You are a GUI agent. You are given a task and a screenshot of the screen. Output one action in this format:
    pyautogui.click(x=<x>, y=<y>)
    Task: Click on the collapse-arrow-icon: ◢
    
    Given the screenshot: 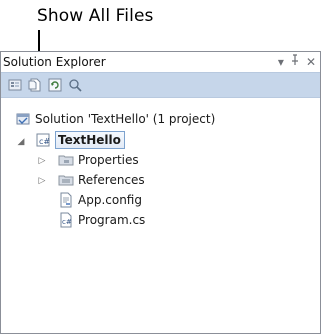 What is the action you would take?
    pyautogui.click(x=21, y=142)
    